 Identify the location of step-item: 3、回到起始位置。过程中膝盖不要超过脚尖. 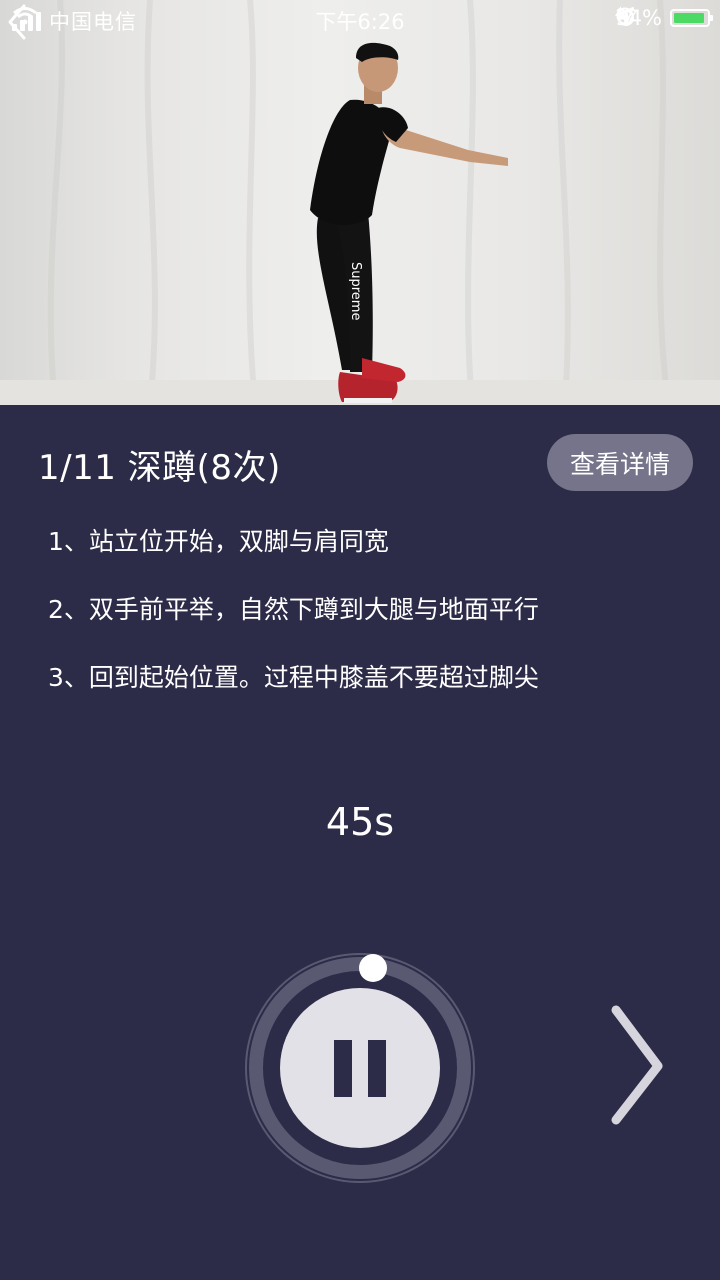
(293, 677).